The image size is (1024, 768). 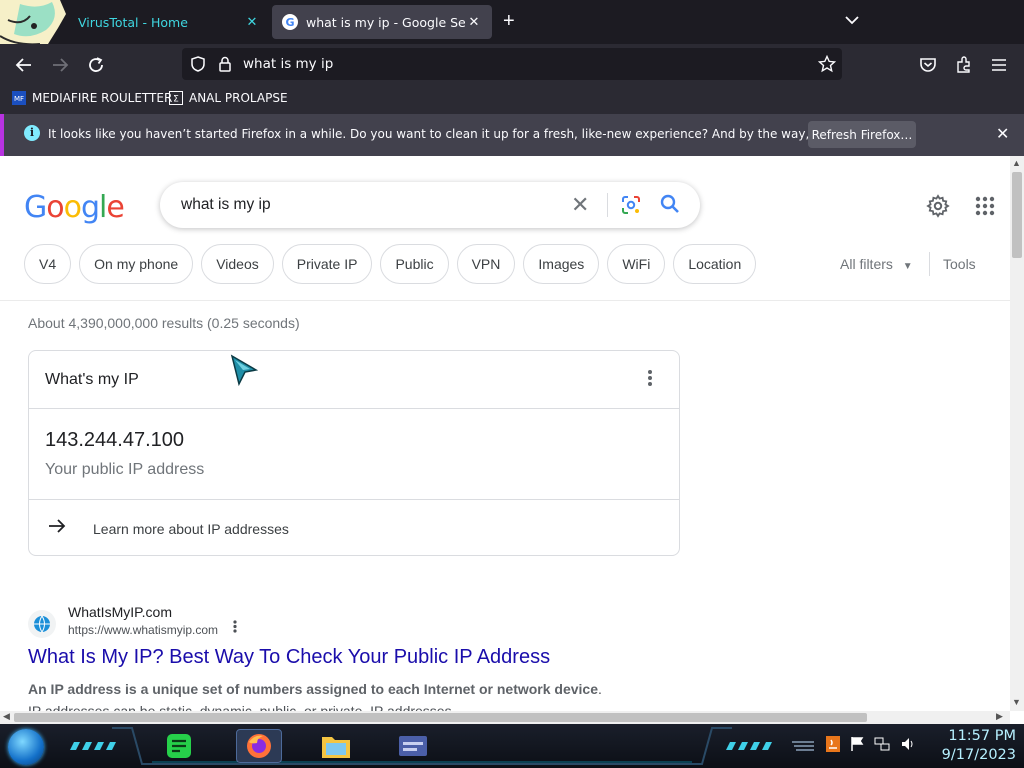 I want to click on tab-google-search: G what is my ip - Google Search ✕, so click(x=382, y=22).